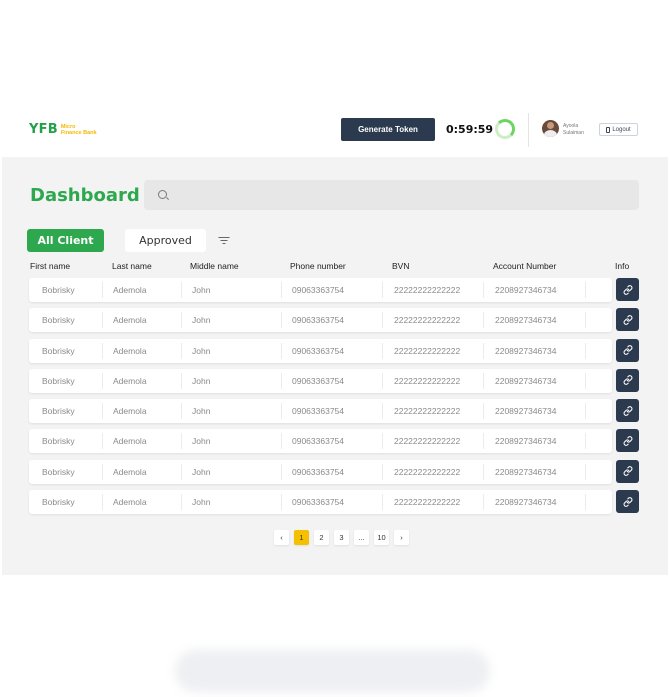 This screenshot has height=697, width=670. I want to click on page-button-3: 3, so click(341, 537).